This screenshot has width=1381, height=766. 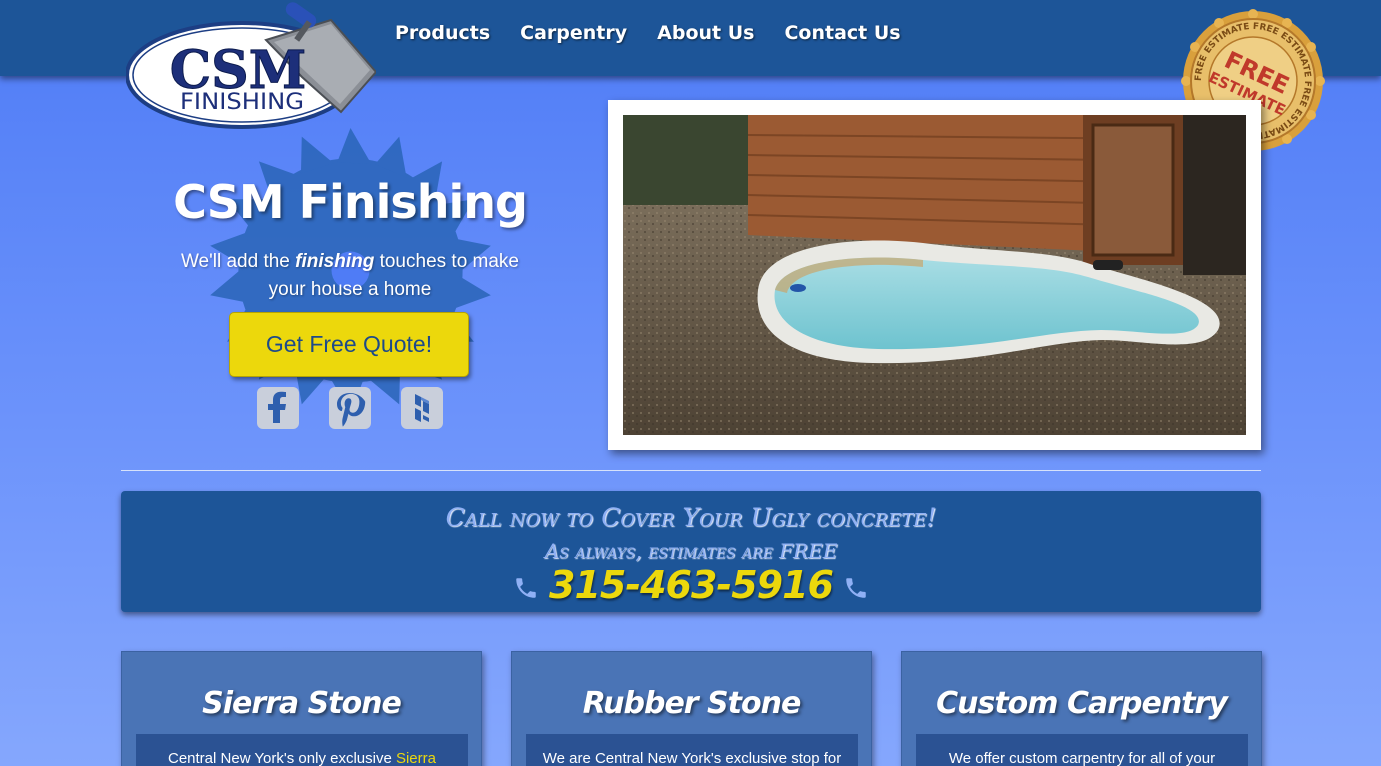 I want to click on houzz-icon, so click(x=422, y=408).